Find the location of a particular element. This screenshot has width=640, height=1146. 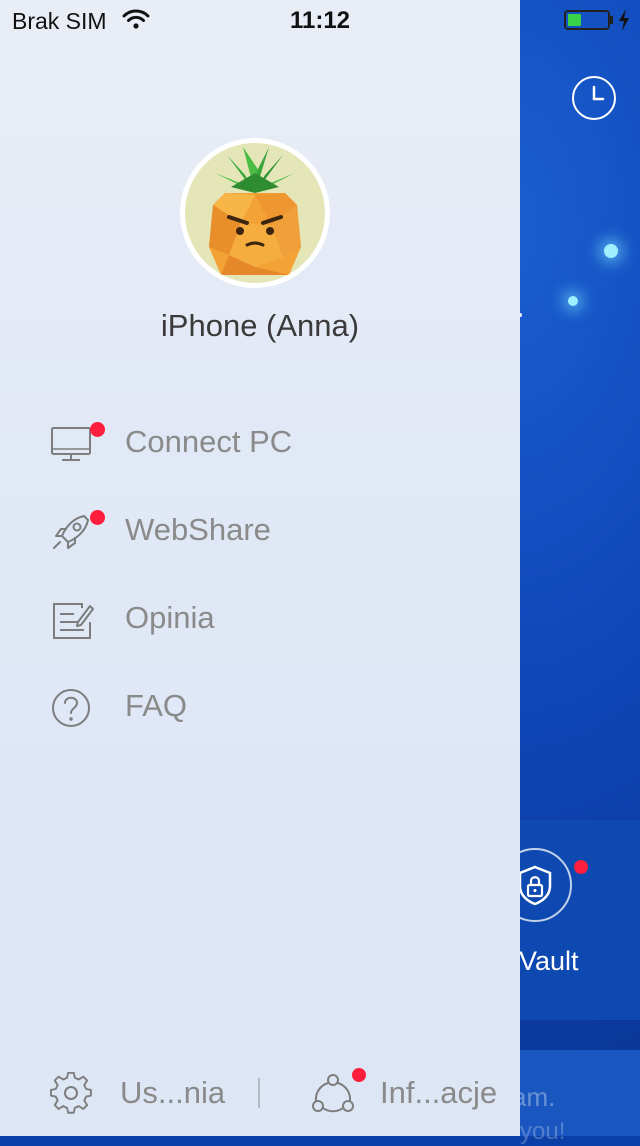

menu-item-connect-pc: Connect PC is located at coordinates (260, 444).